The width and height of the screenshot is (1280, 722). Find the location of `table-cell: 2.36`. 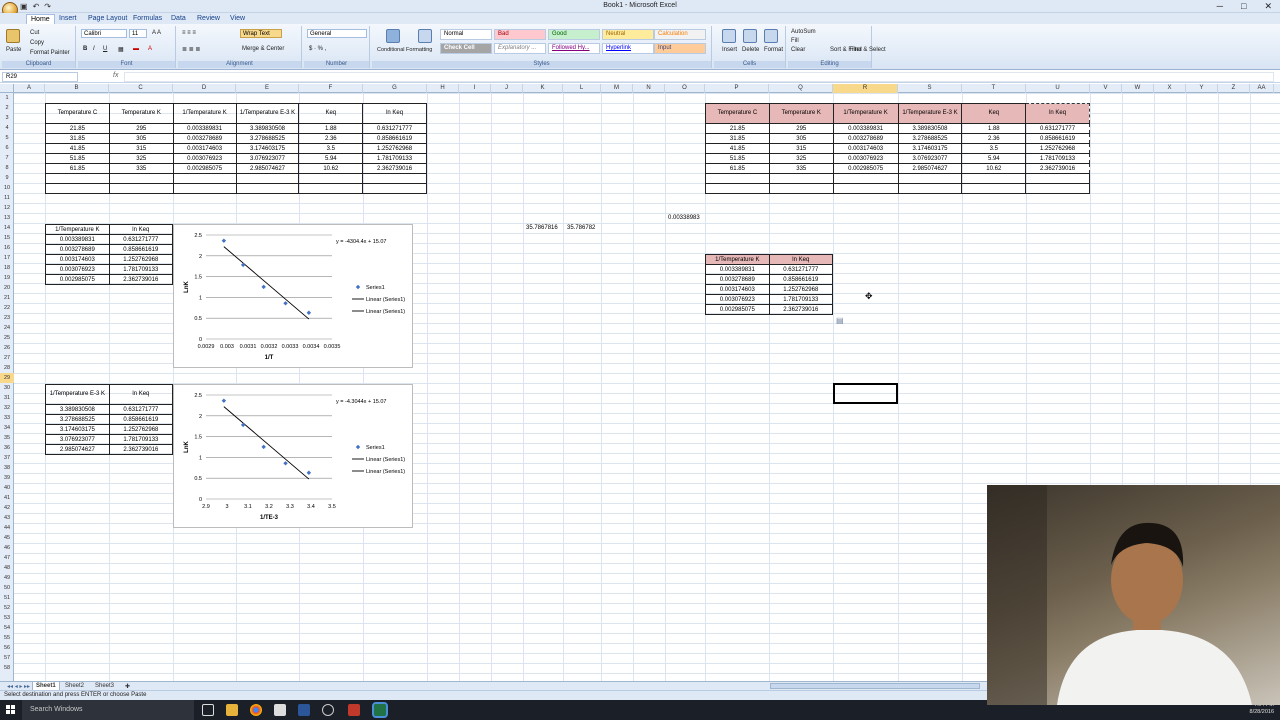

table-cell: 2.36 is located at coordinates (331, 138).